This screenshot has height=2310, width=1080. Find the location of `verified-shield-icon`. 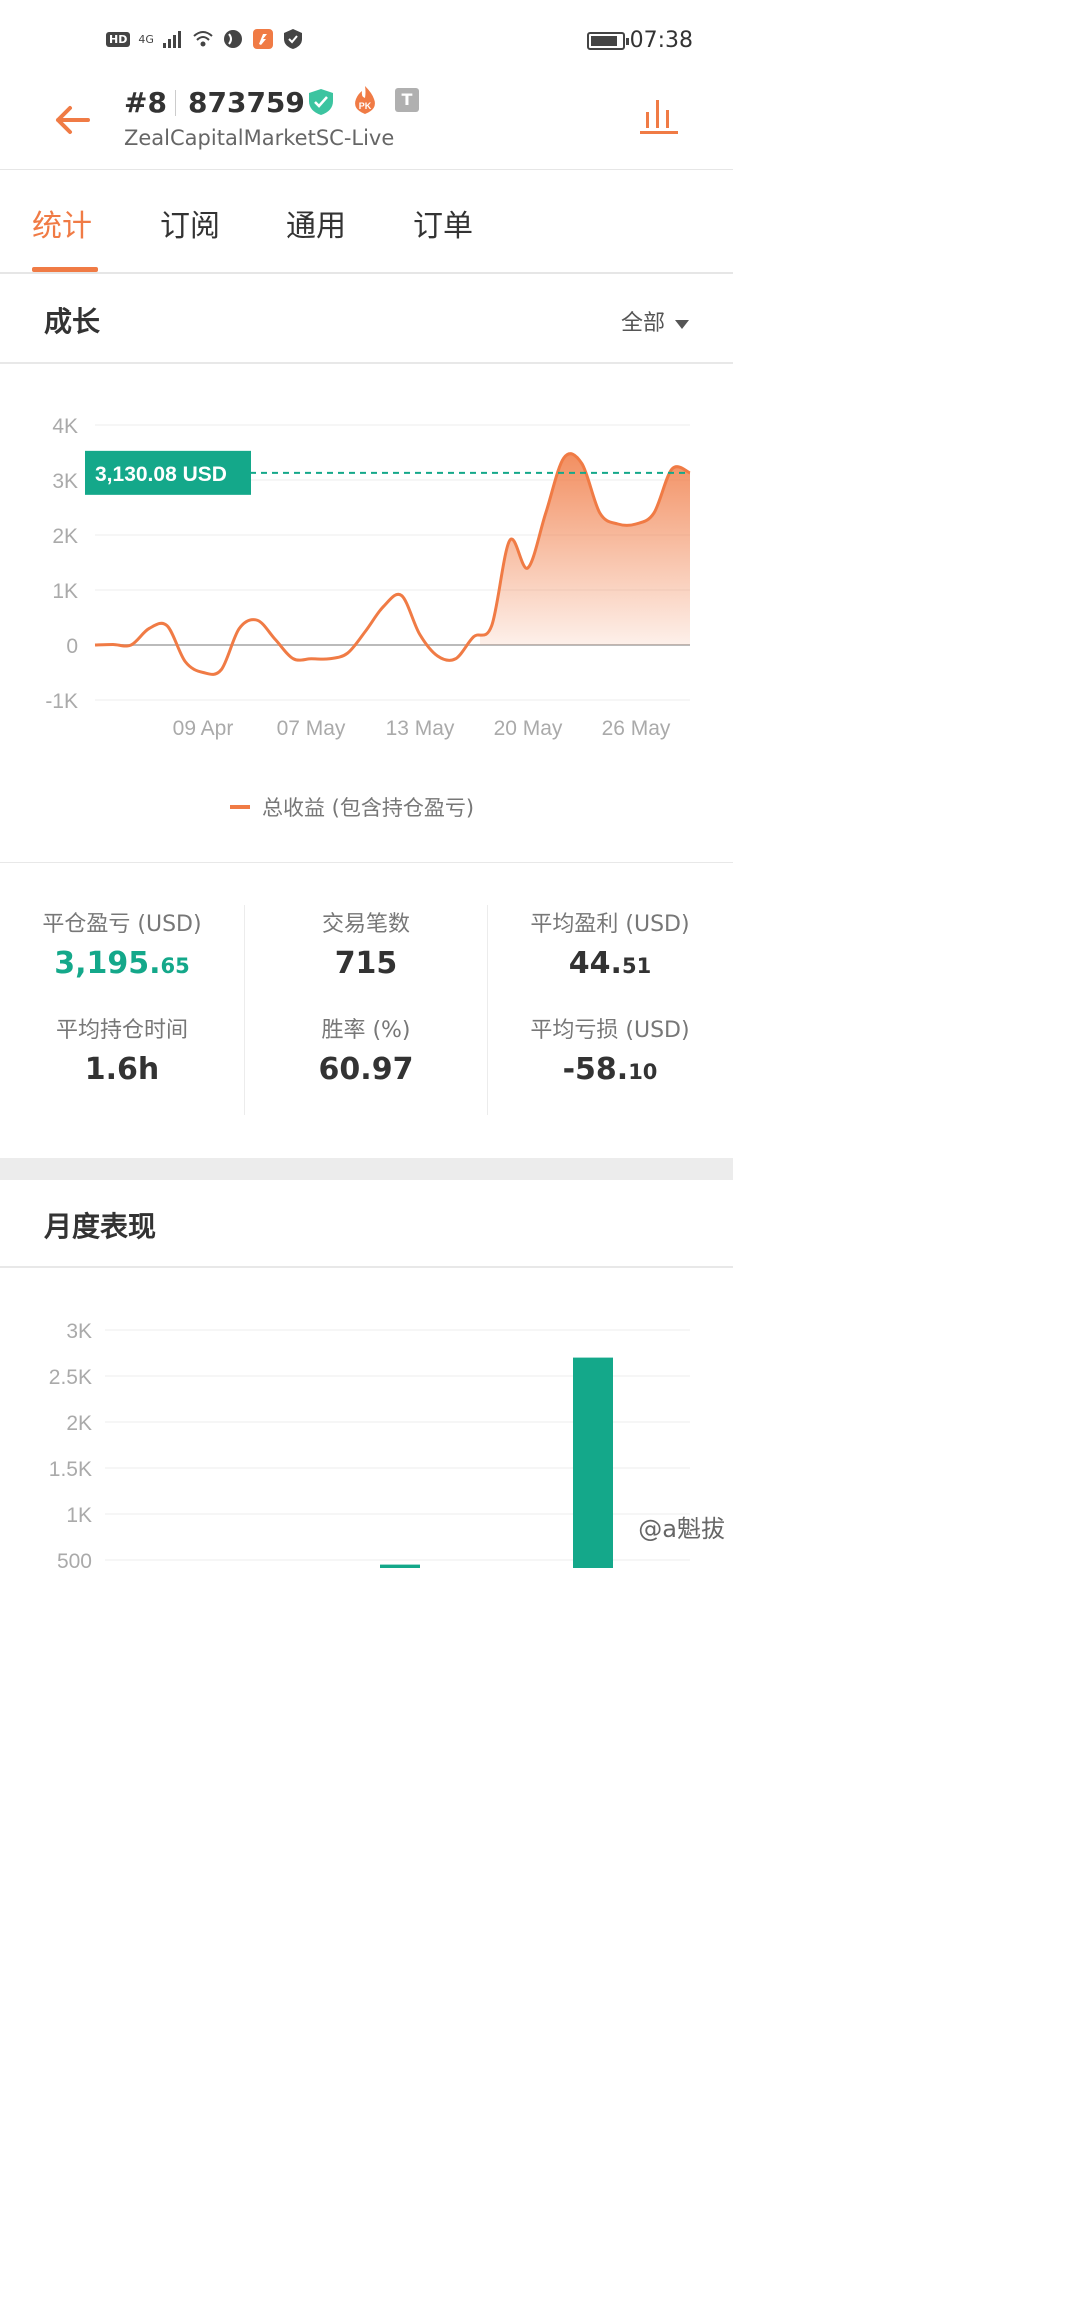

verified-shield-icon is located at coordinates (321, 102).